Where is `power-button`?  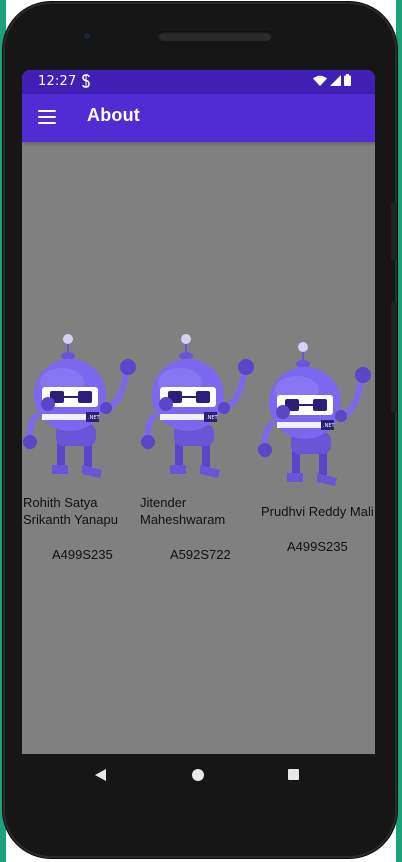
power-button is located at coordinates (394, 357).